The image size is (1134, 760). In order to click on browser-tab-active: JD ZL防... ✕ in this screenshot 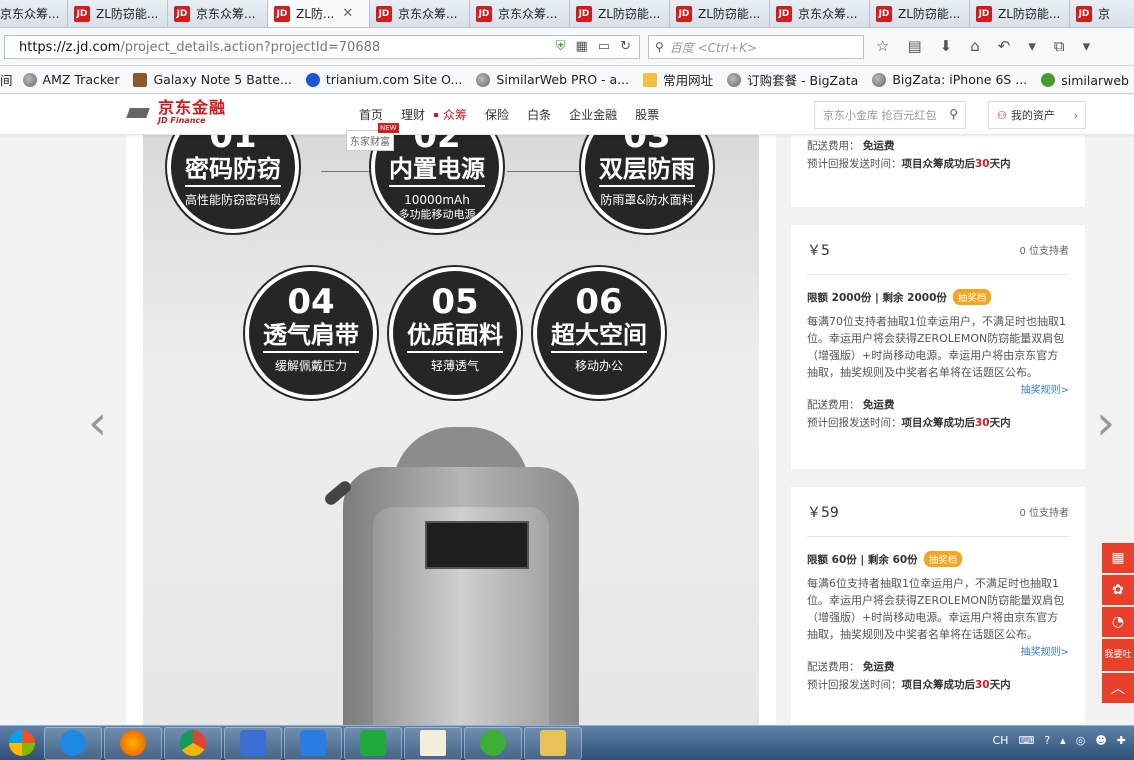, I will do `click(319, 13)`.